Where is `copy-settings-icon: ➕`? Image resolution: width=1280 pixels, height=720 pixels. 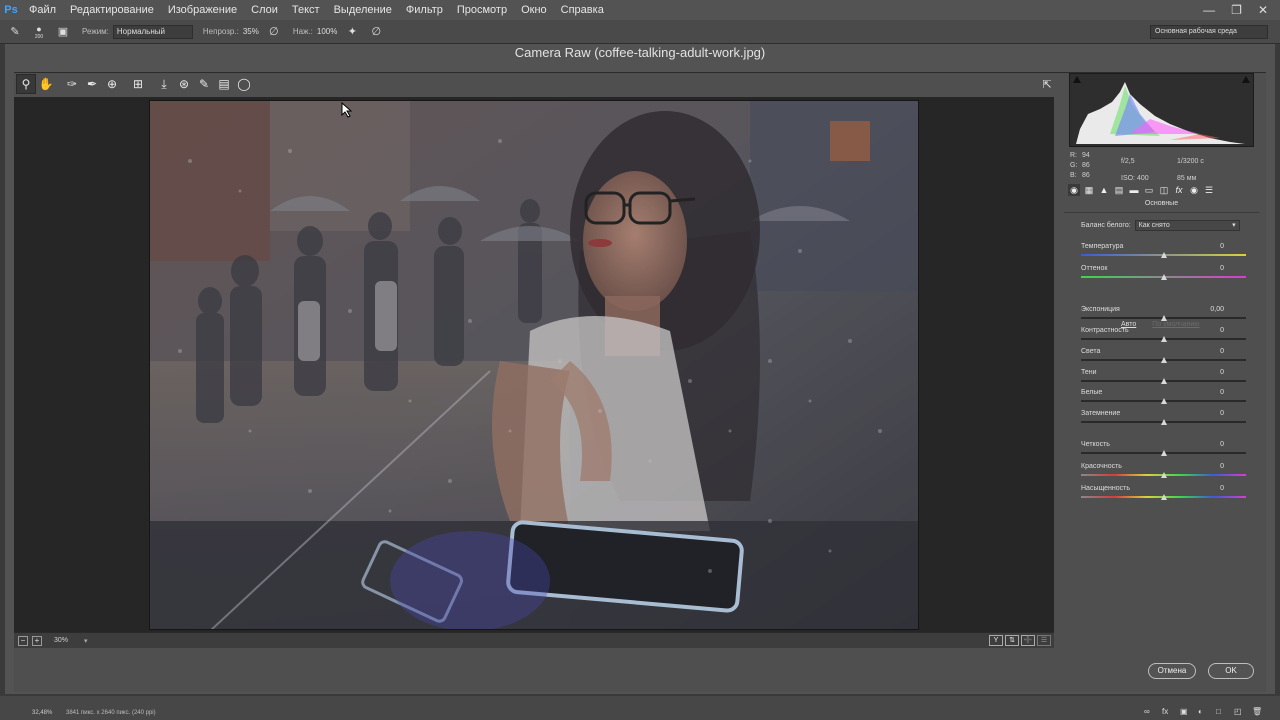
copy-settings-icon: ➕ is located at coordinates (1028, 640).